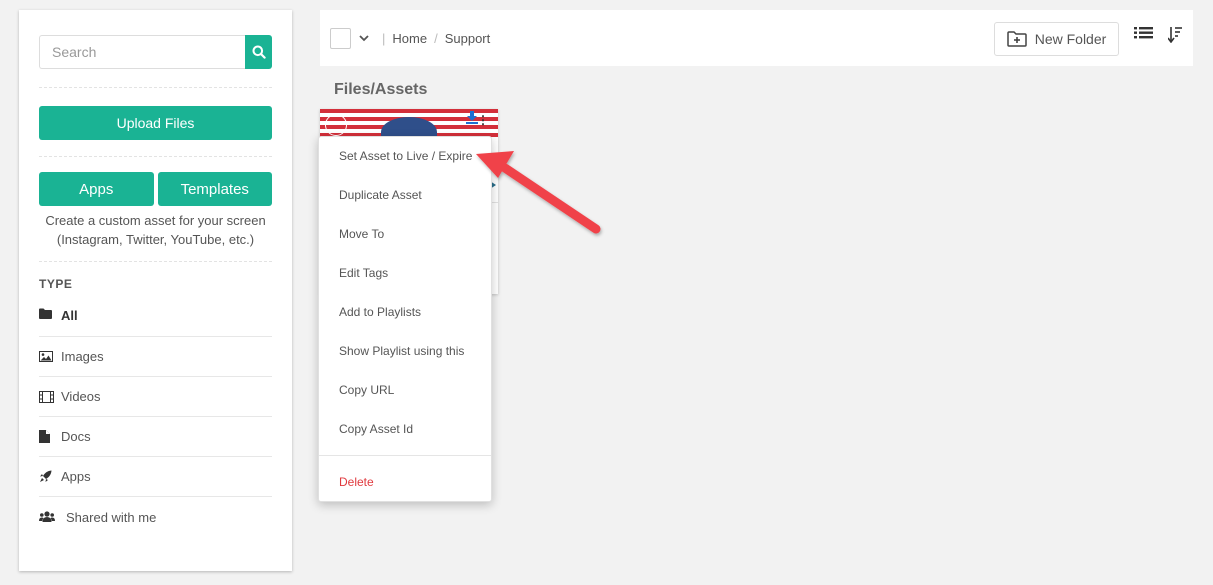 The image size is (1213, 585). What do you see at coordinates (405, 233) in the screenshot?
I see `menu-item-move-to: Move To` at bounding box center [405, 233].